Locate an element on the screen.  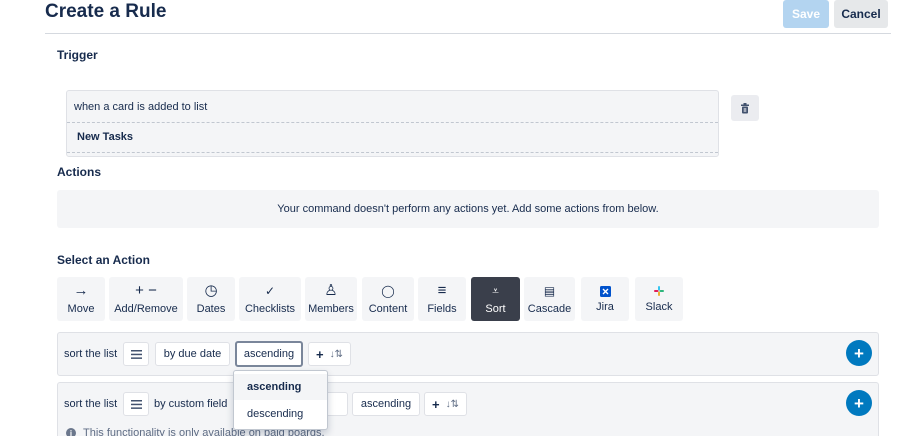
tab-fields: ≡ Fields is located at coordinates (442, 299).